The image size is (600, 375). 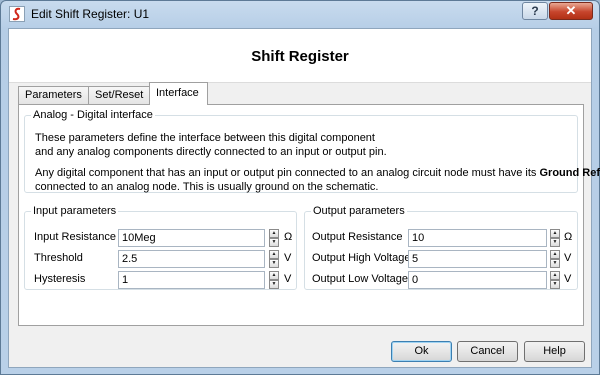 I want to click on app-logo-icon, so click(x=17, y=14).